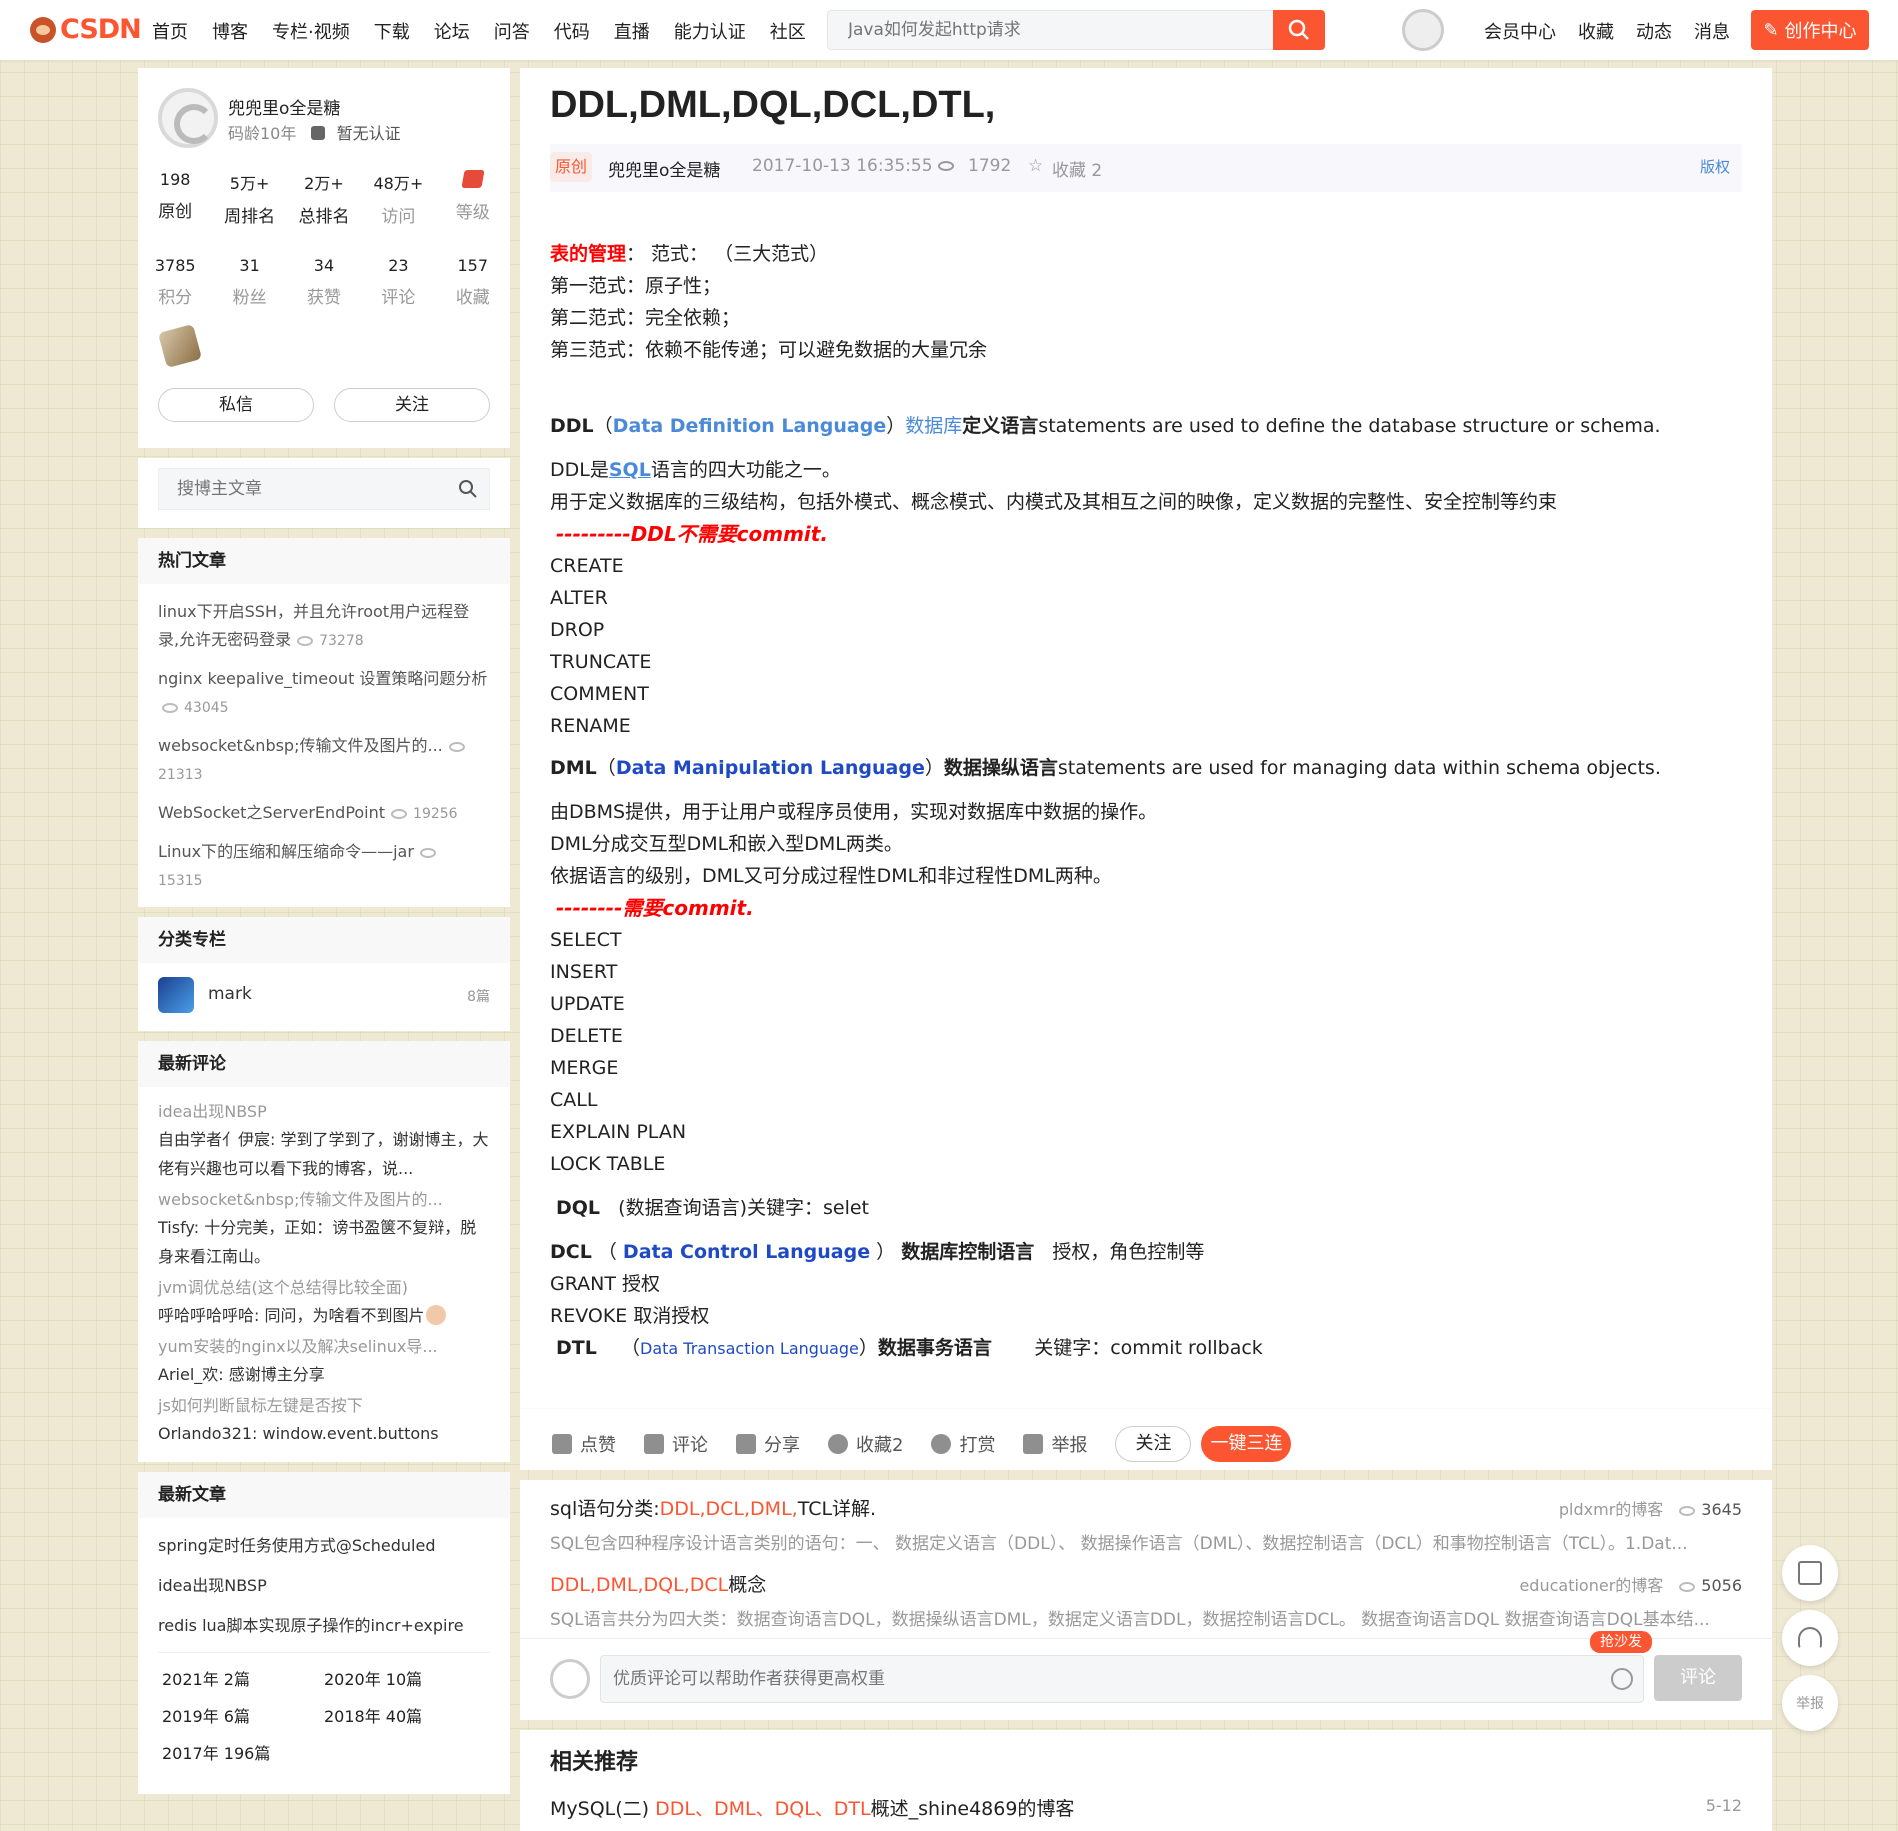  What do you see at coordinates (630, 470) in the screenshot?
I see `sql-link: SQL` at bounding box center [630, 470].